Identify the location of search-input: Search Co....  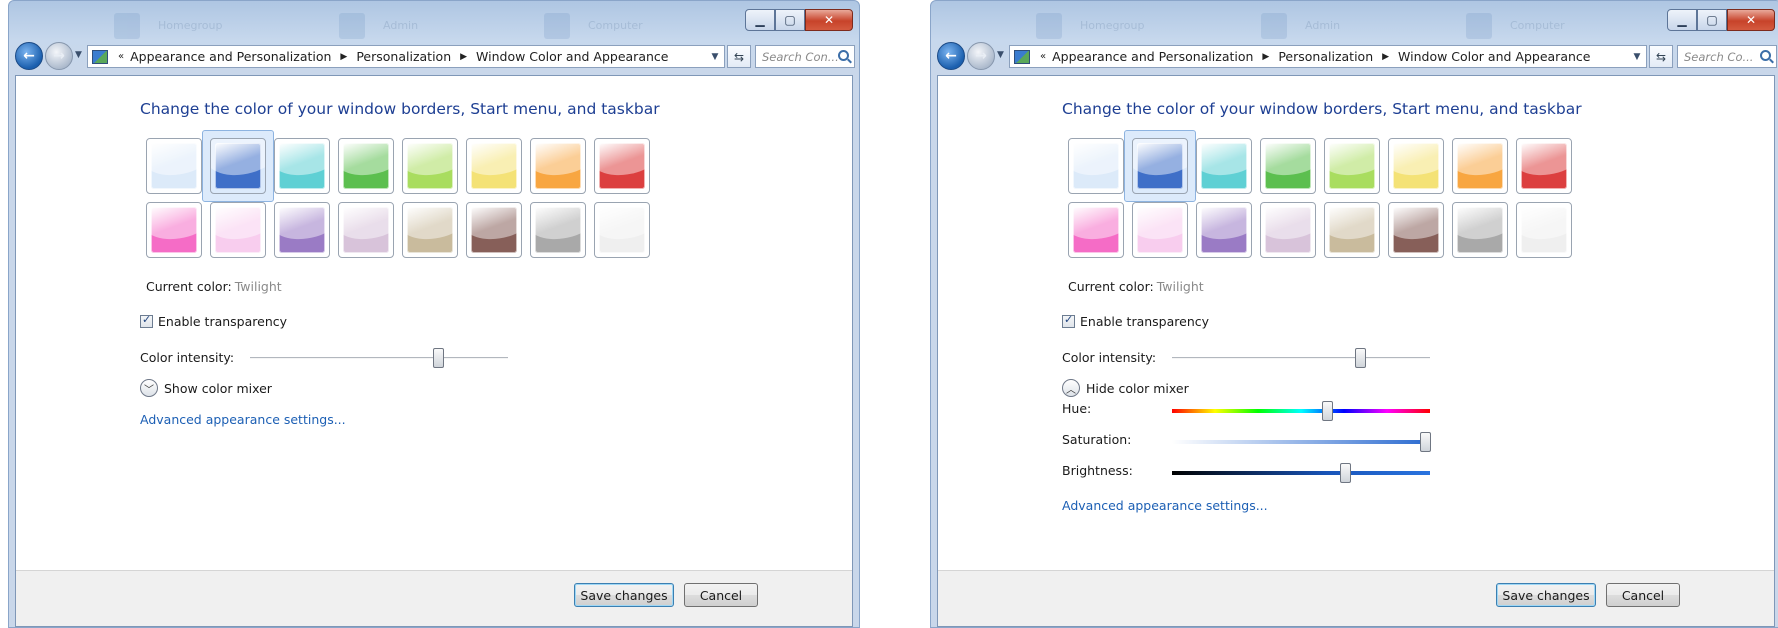
(1727, 56).